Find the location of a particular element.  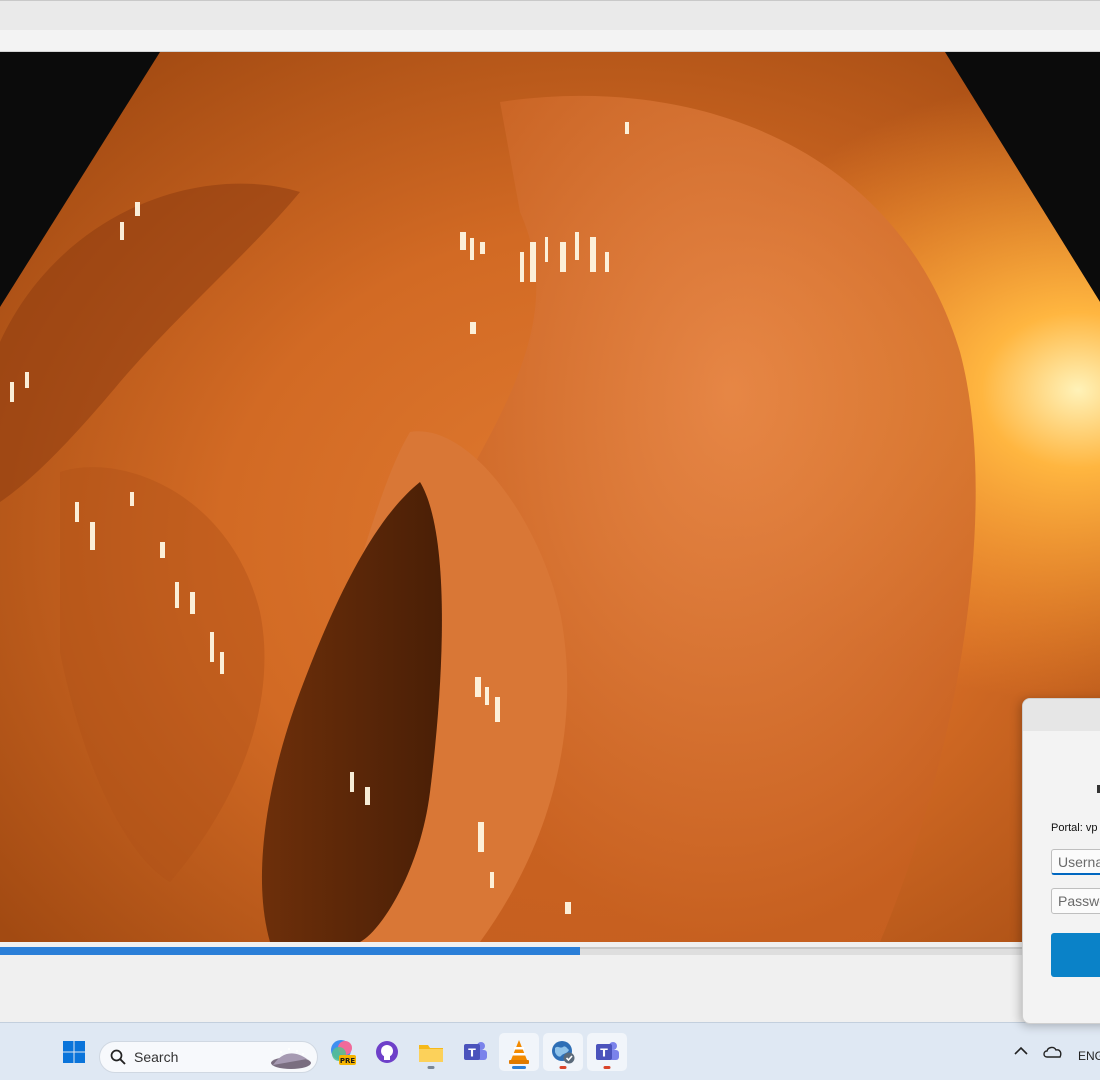

seek-bar is located at coordinates (550, 951).